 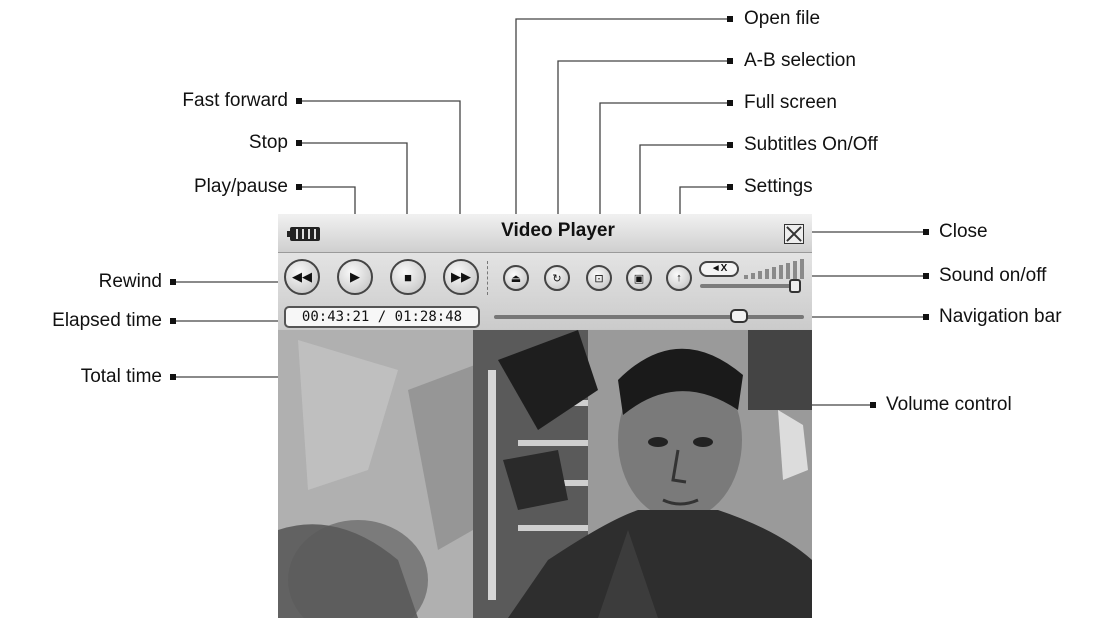 What do you see at coordinates (268, 142) in the screenshot?
I see `callout-stop: Stop` at bounding box center [268, 142].